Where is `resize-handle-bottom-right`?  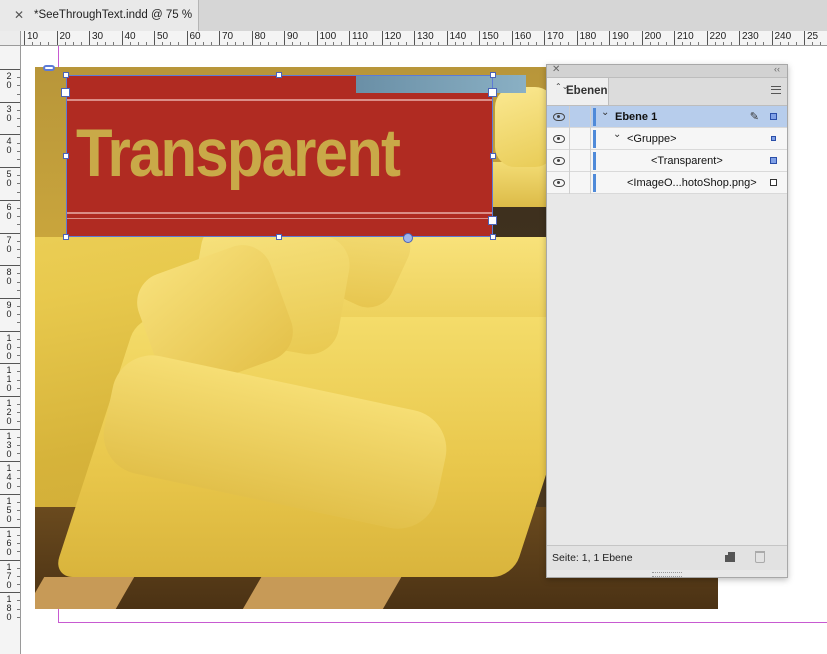 resize-handle-bottom-right is located at coordinates (493, 237).